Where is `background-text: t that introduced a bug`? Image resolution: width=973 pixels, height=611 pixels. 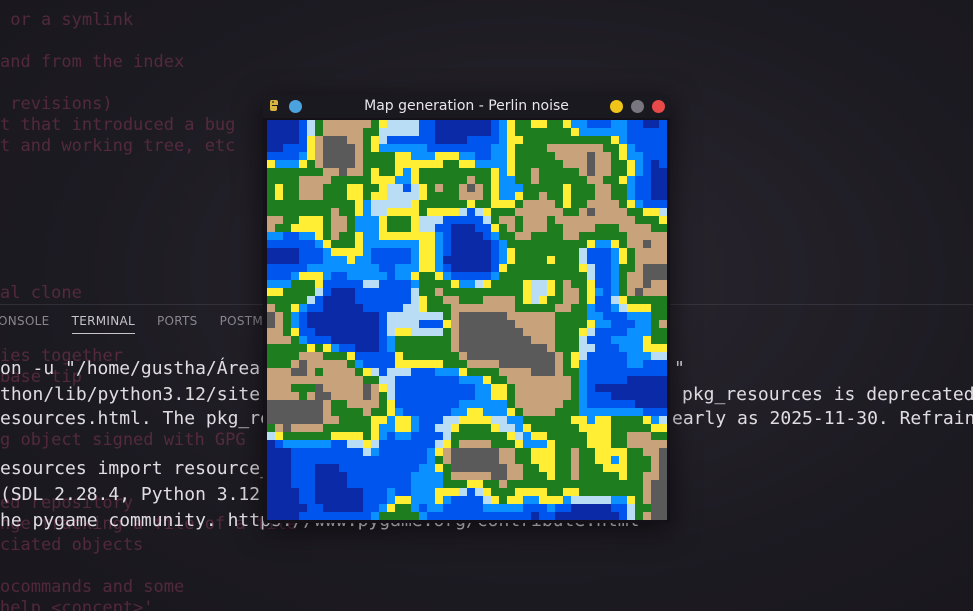
background-text: t that introduced a bug is located at coordinates (118, 125).